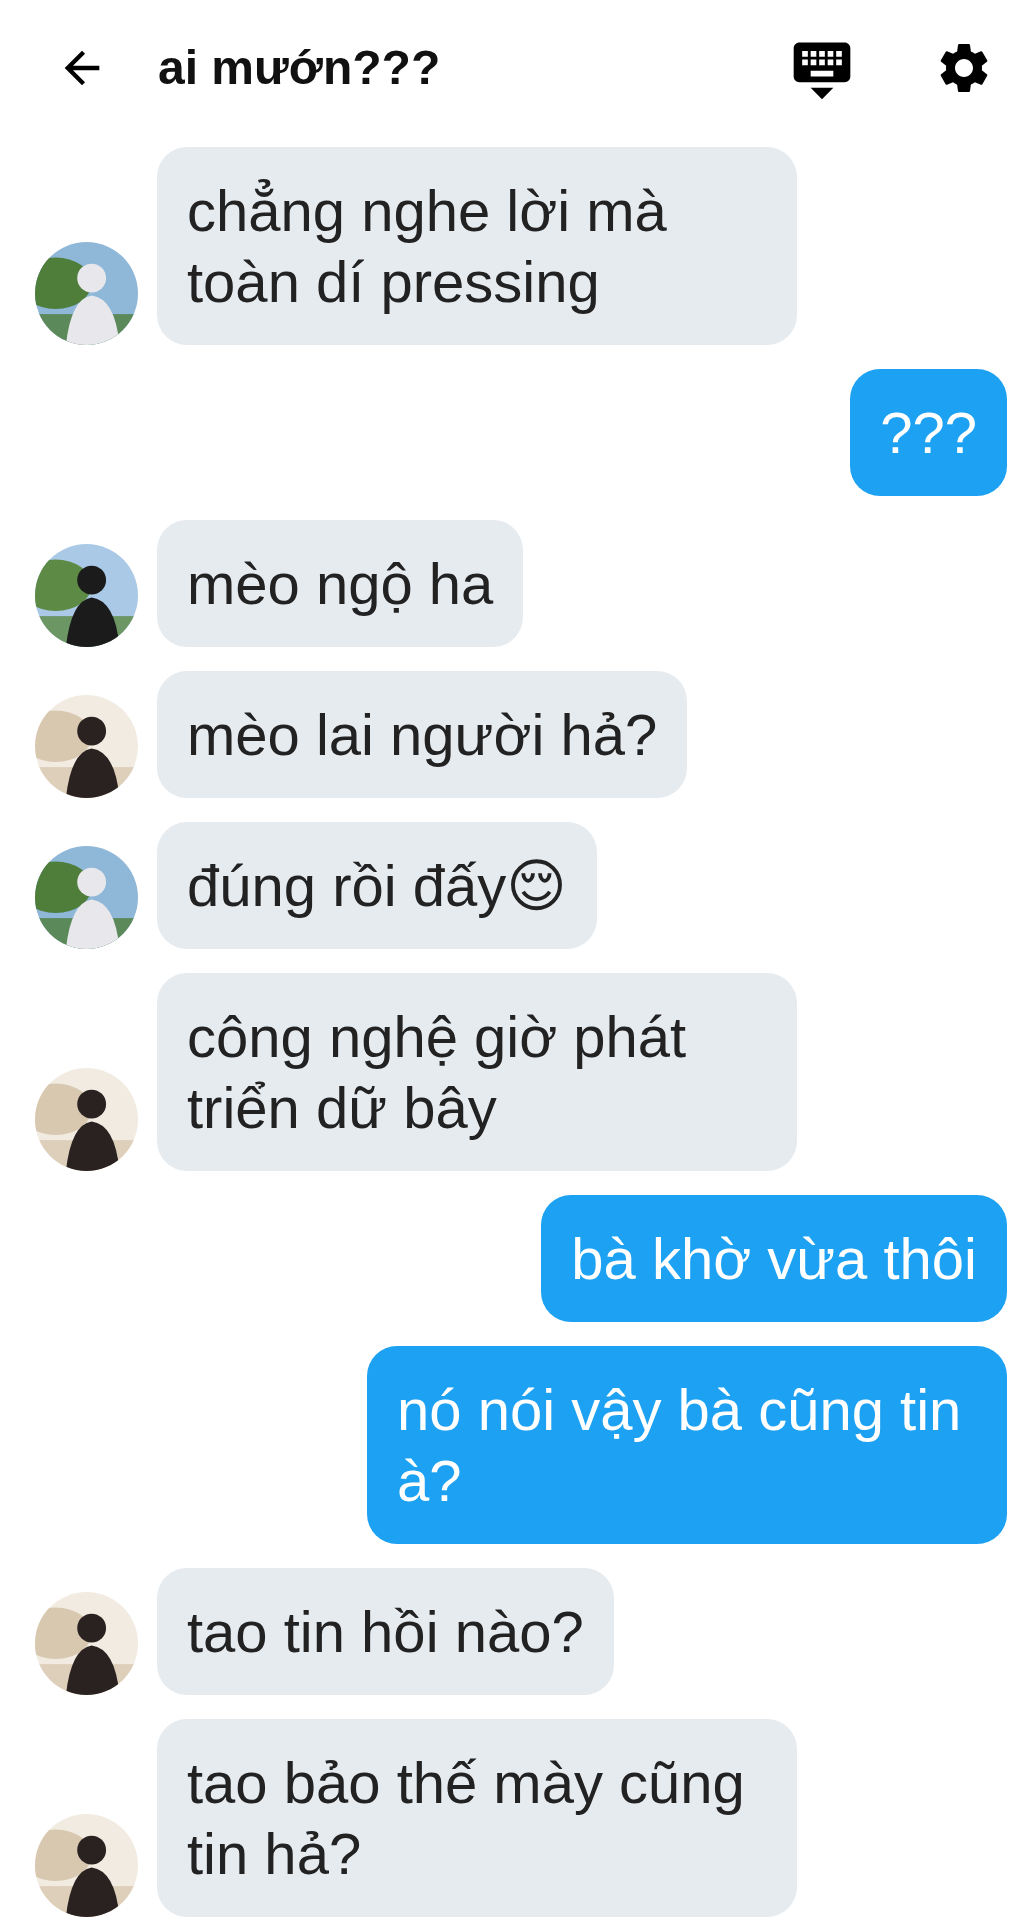 The height and width of the screenshot is (1920, 1019). What do you see at coordinates (477, 1818) in the screenshot?
I see `message-bubble: tao bảo thế mày cũng tin hả?` at bounding box center [477, 1818].